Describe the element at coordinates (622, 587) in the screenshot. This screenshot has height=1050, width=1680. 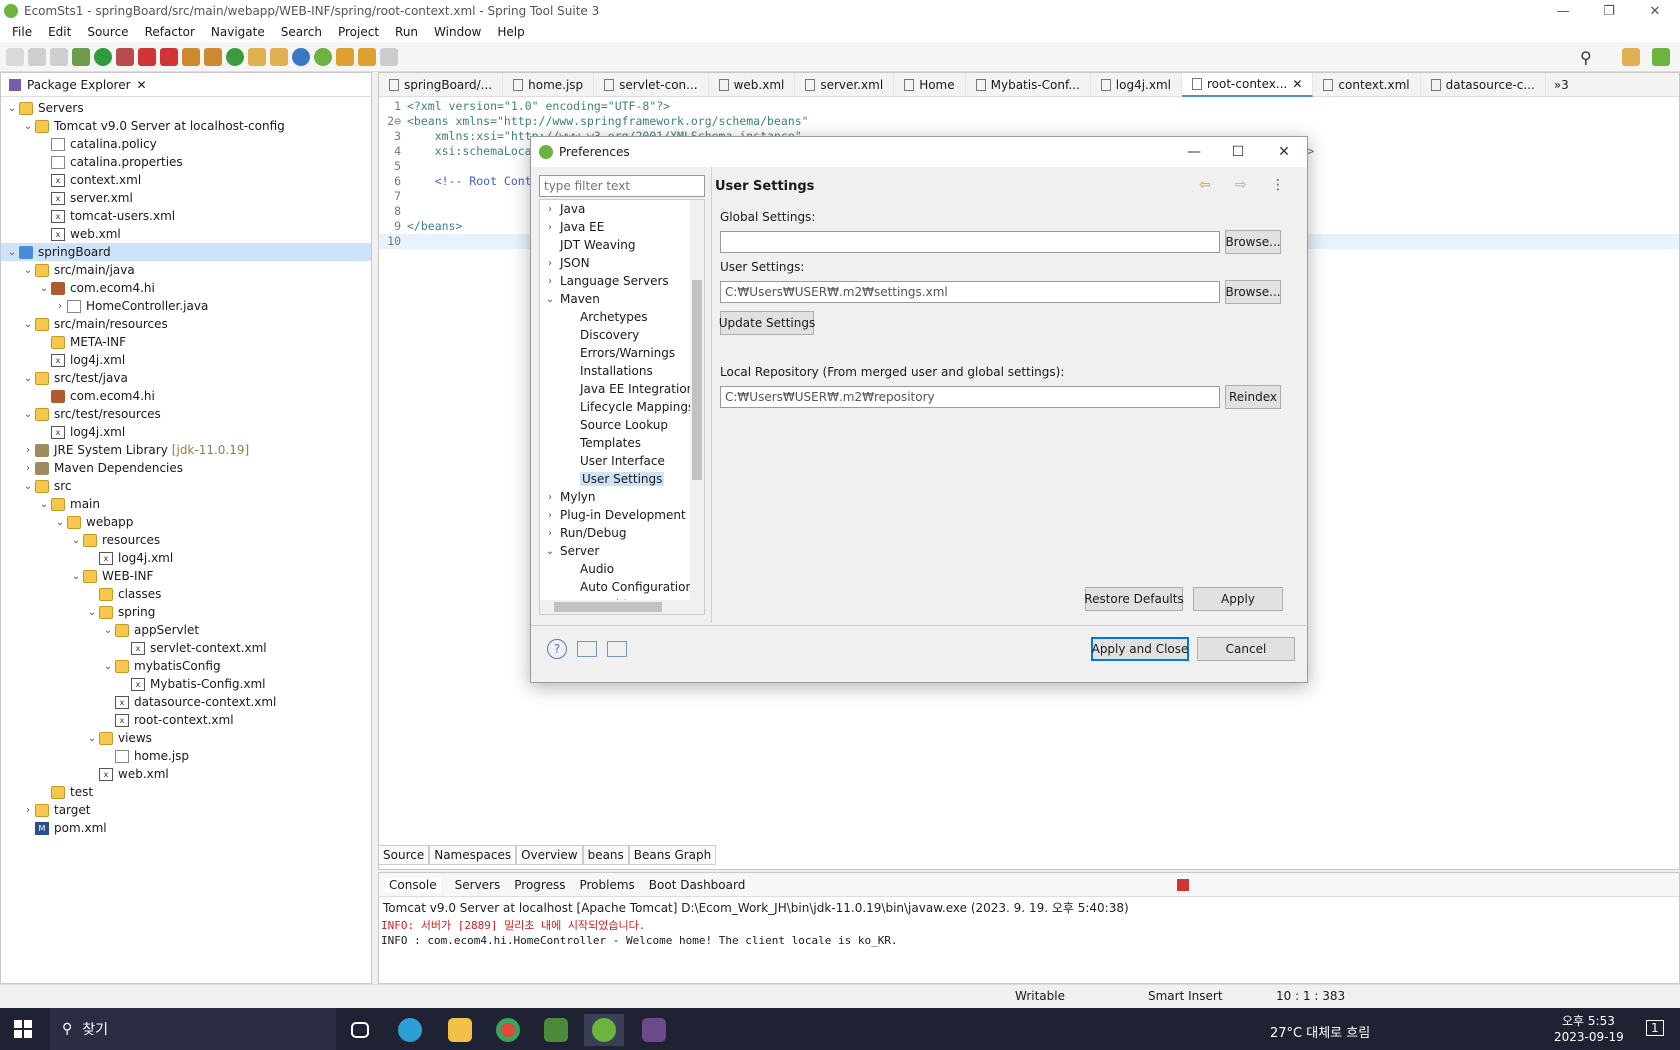
I see `preference-tree-item: Auto Configuration` at that location.